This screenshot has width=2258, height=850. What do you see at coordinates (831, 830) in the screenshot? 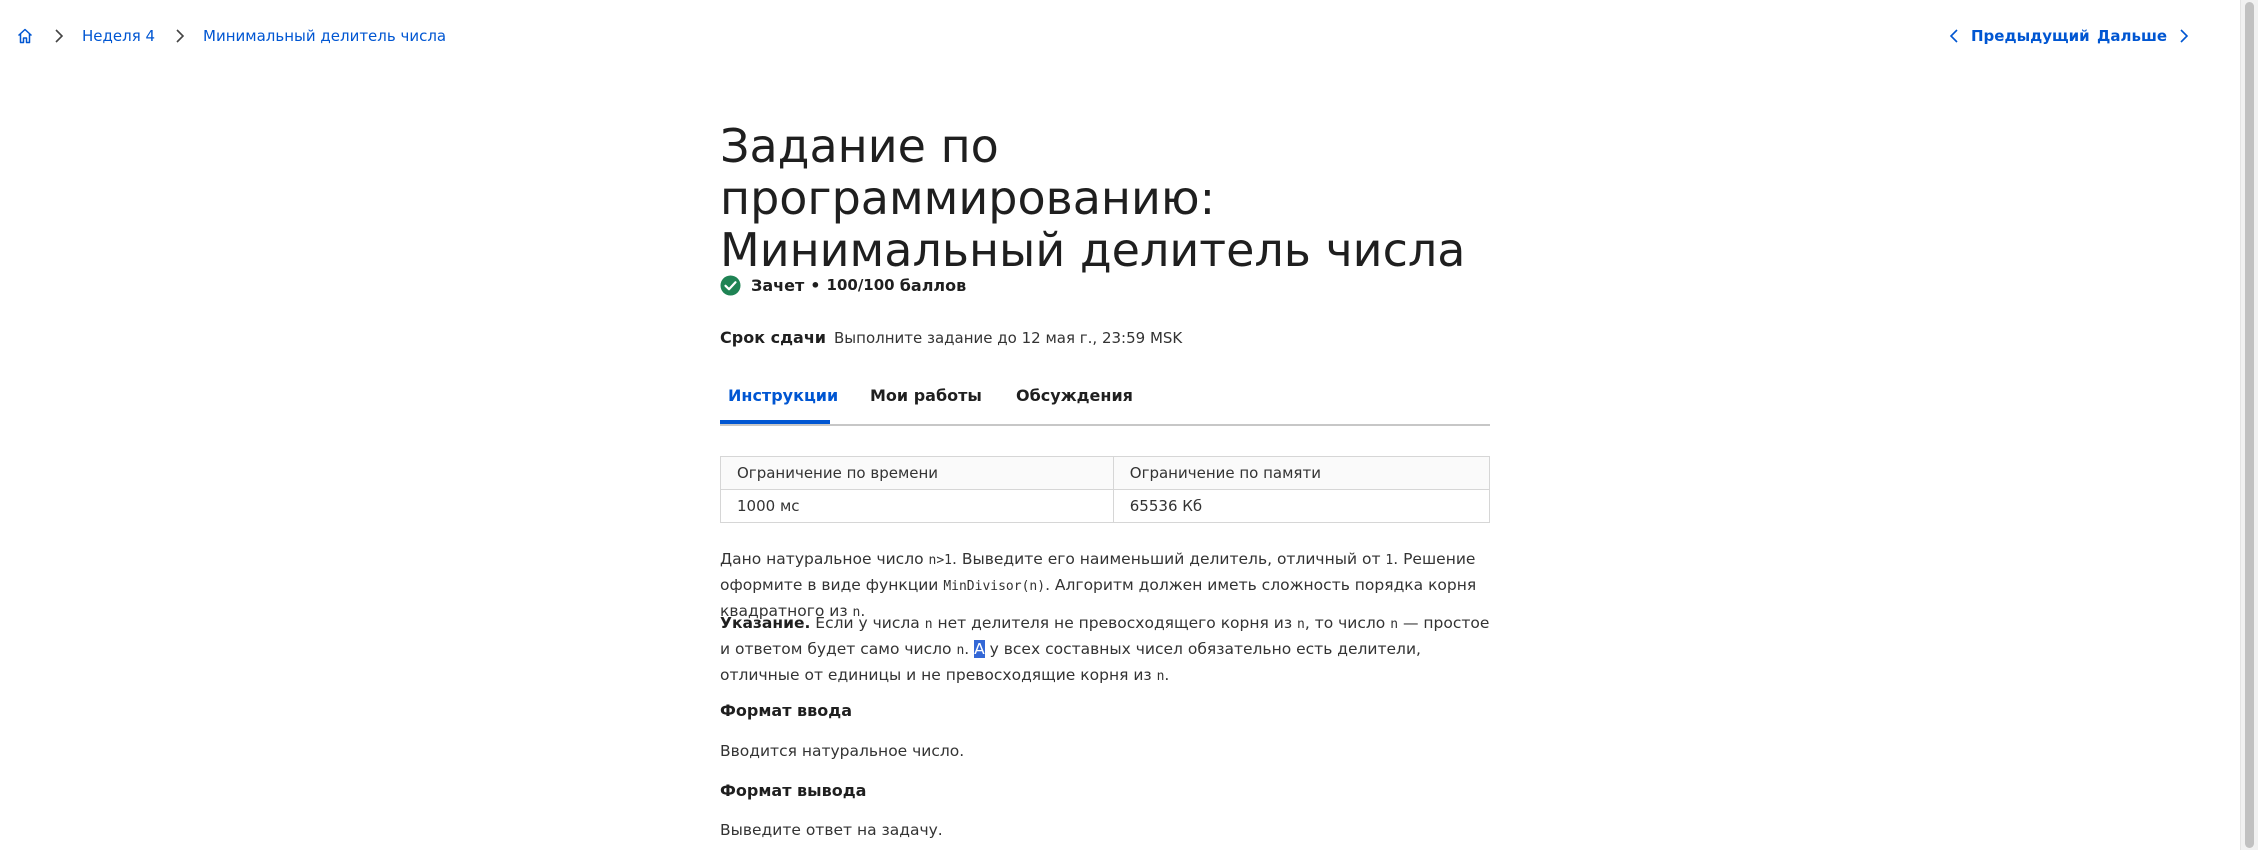
I see `output-format-text: Выведите ответ на задачу.` at bounding box center [831, 830].